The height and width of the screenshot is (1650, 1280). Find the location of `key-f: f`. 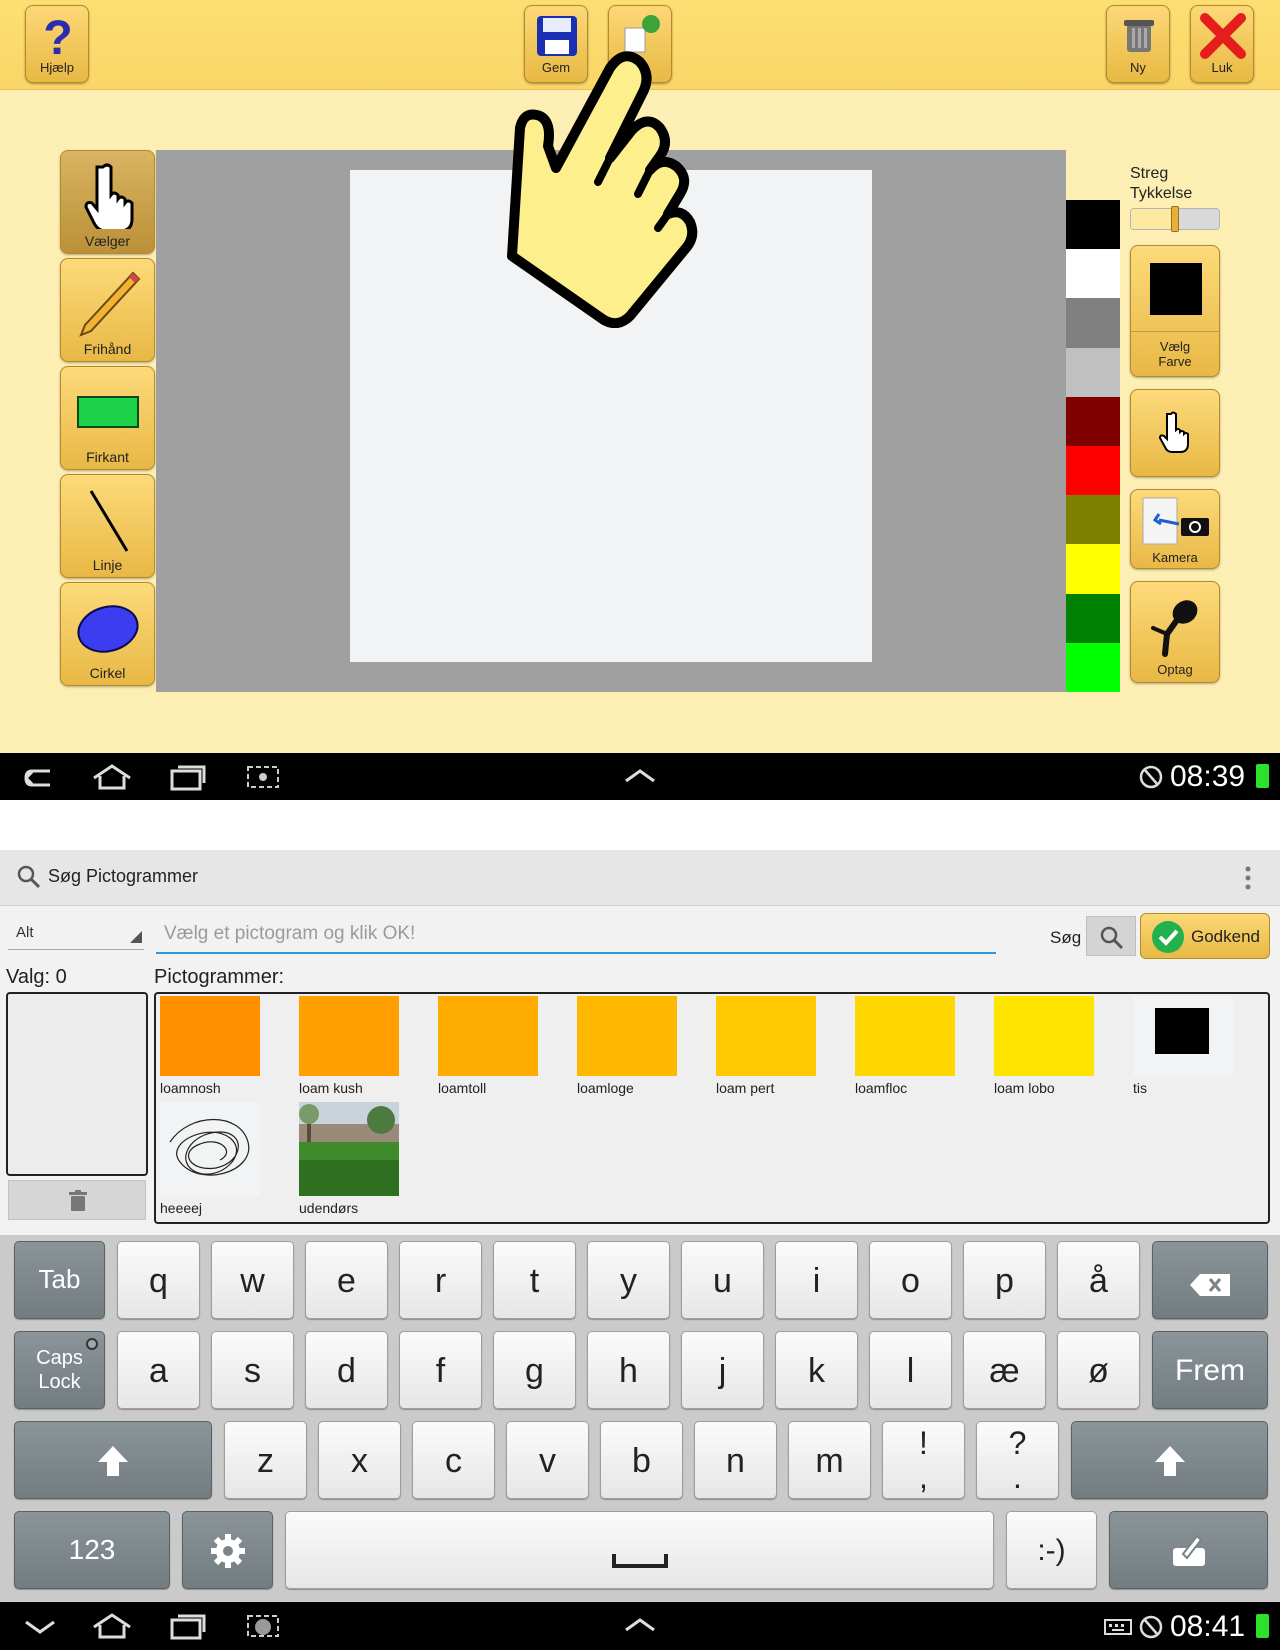

key-f: f is located at coordinates (440, 1370).